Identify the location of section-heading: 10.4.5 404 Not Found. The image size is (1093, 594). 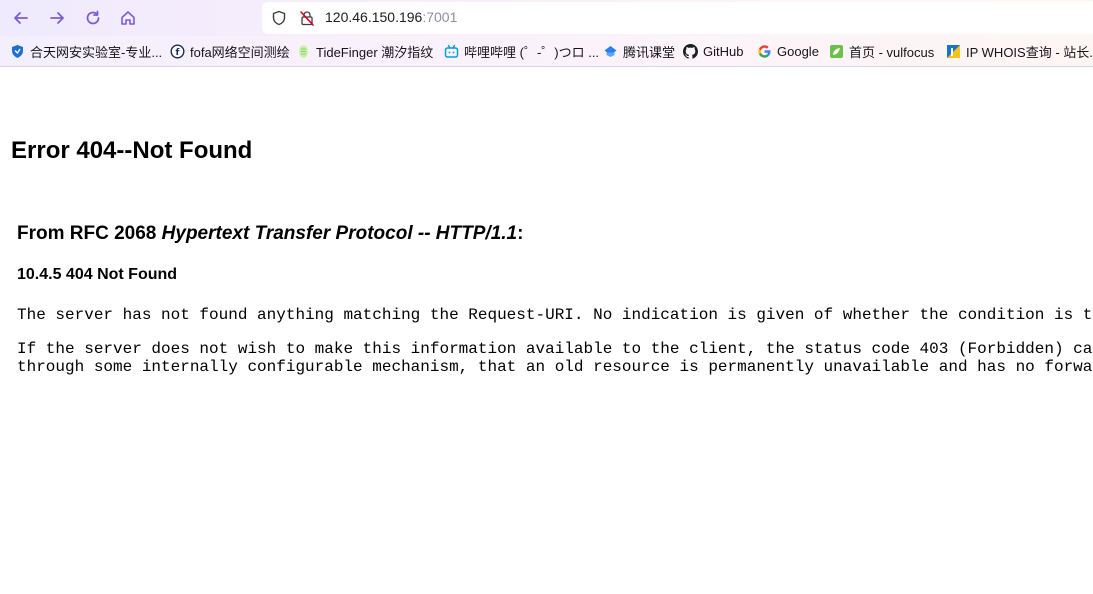
(97, 274).